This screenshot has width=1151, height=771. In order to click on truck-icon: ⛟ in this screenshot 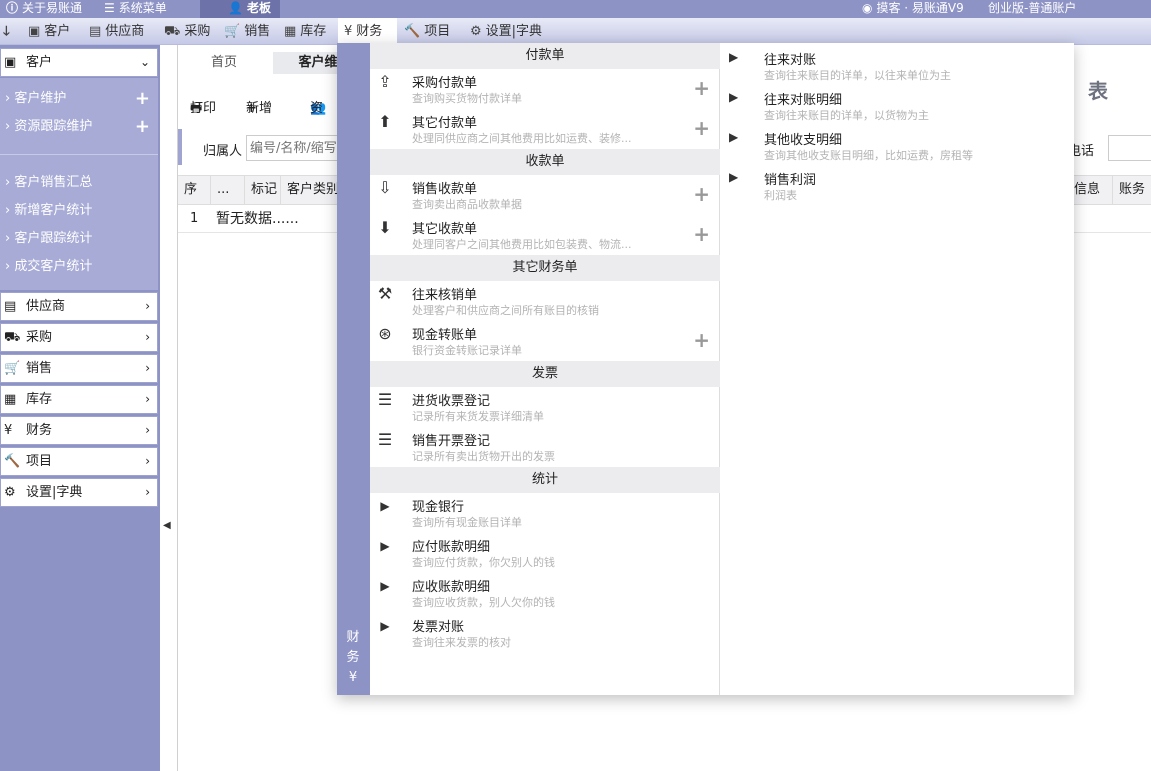, I will do `click(172, 31)`.